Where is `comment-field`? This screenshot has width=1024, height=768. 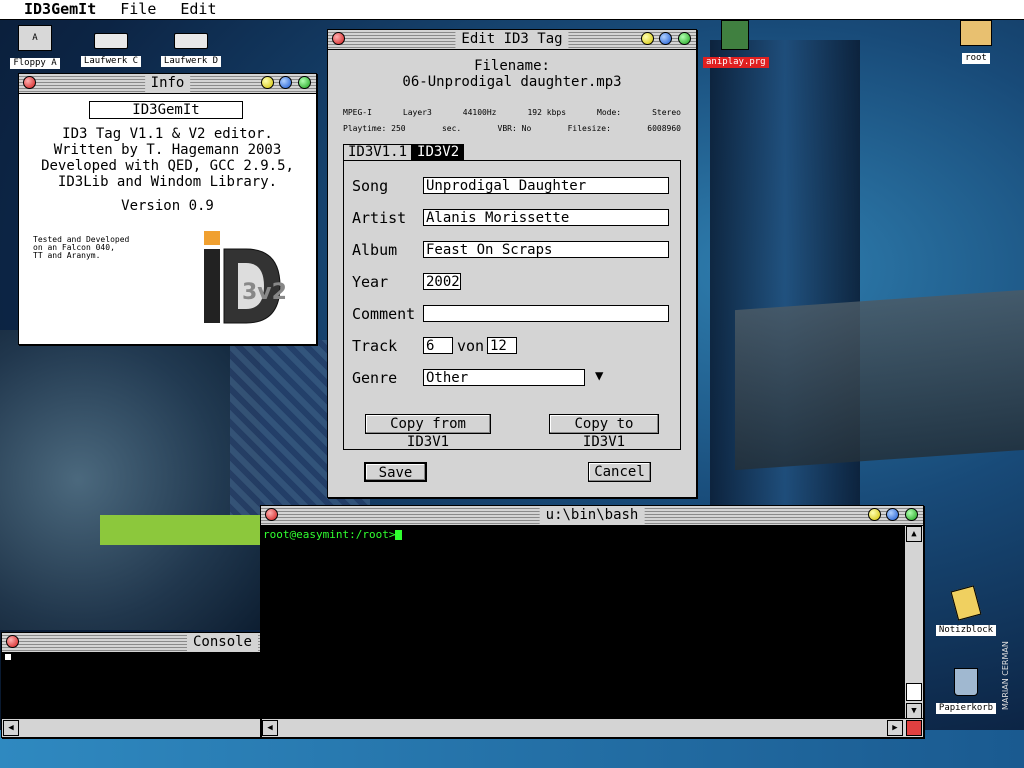 comment-field is located at coordinates (546, 313).